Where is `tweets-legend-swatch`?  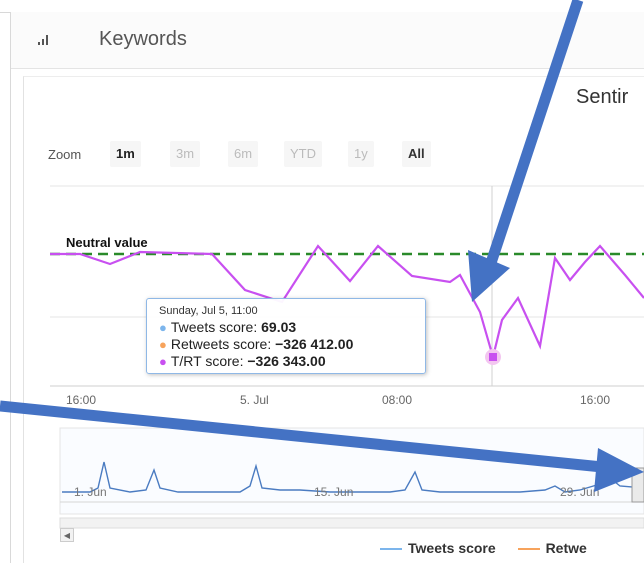 tweets-legend-swatch is located at coordinates (391, 549).